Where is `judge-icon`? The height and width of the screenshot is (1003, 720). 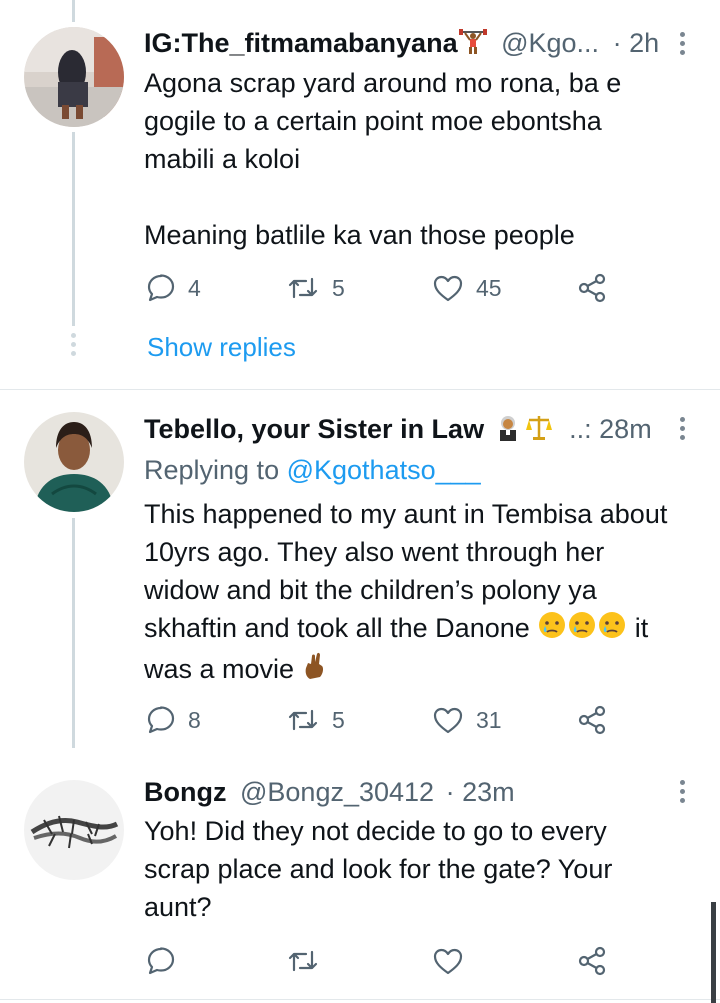
judge-icon is located at coordinates (508, 431).